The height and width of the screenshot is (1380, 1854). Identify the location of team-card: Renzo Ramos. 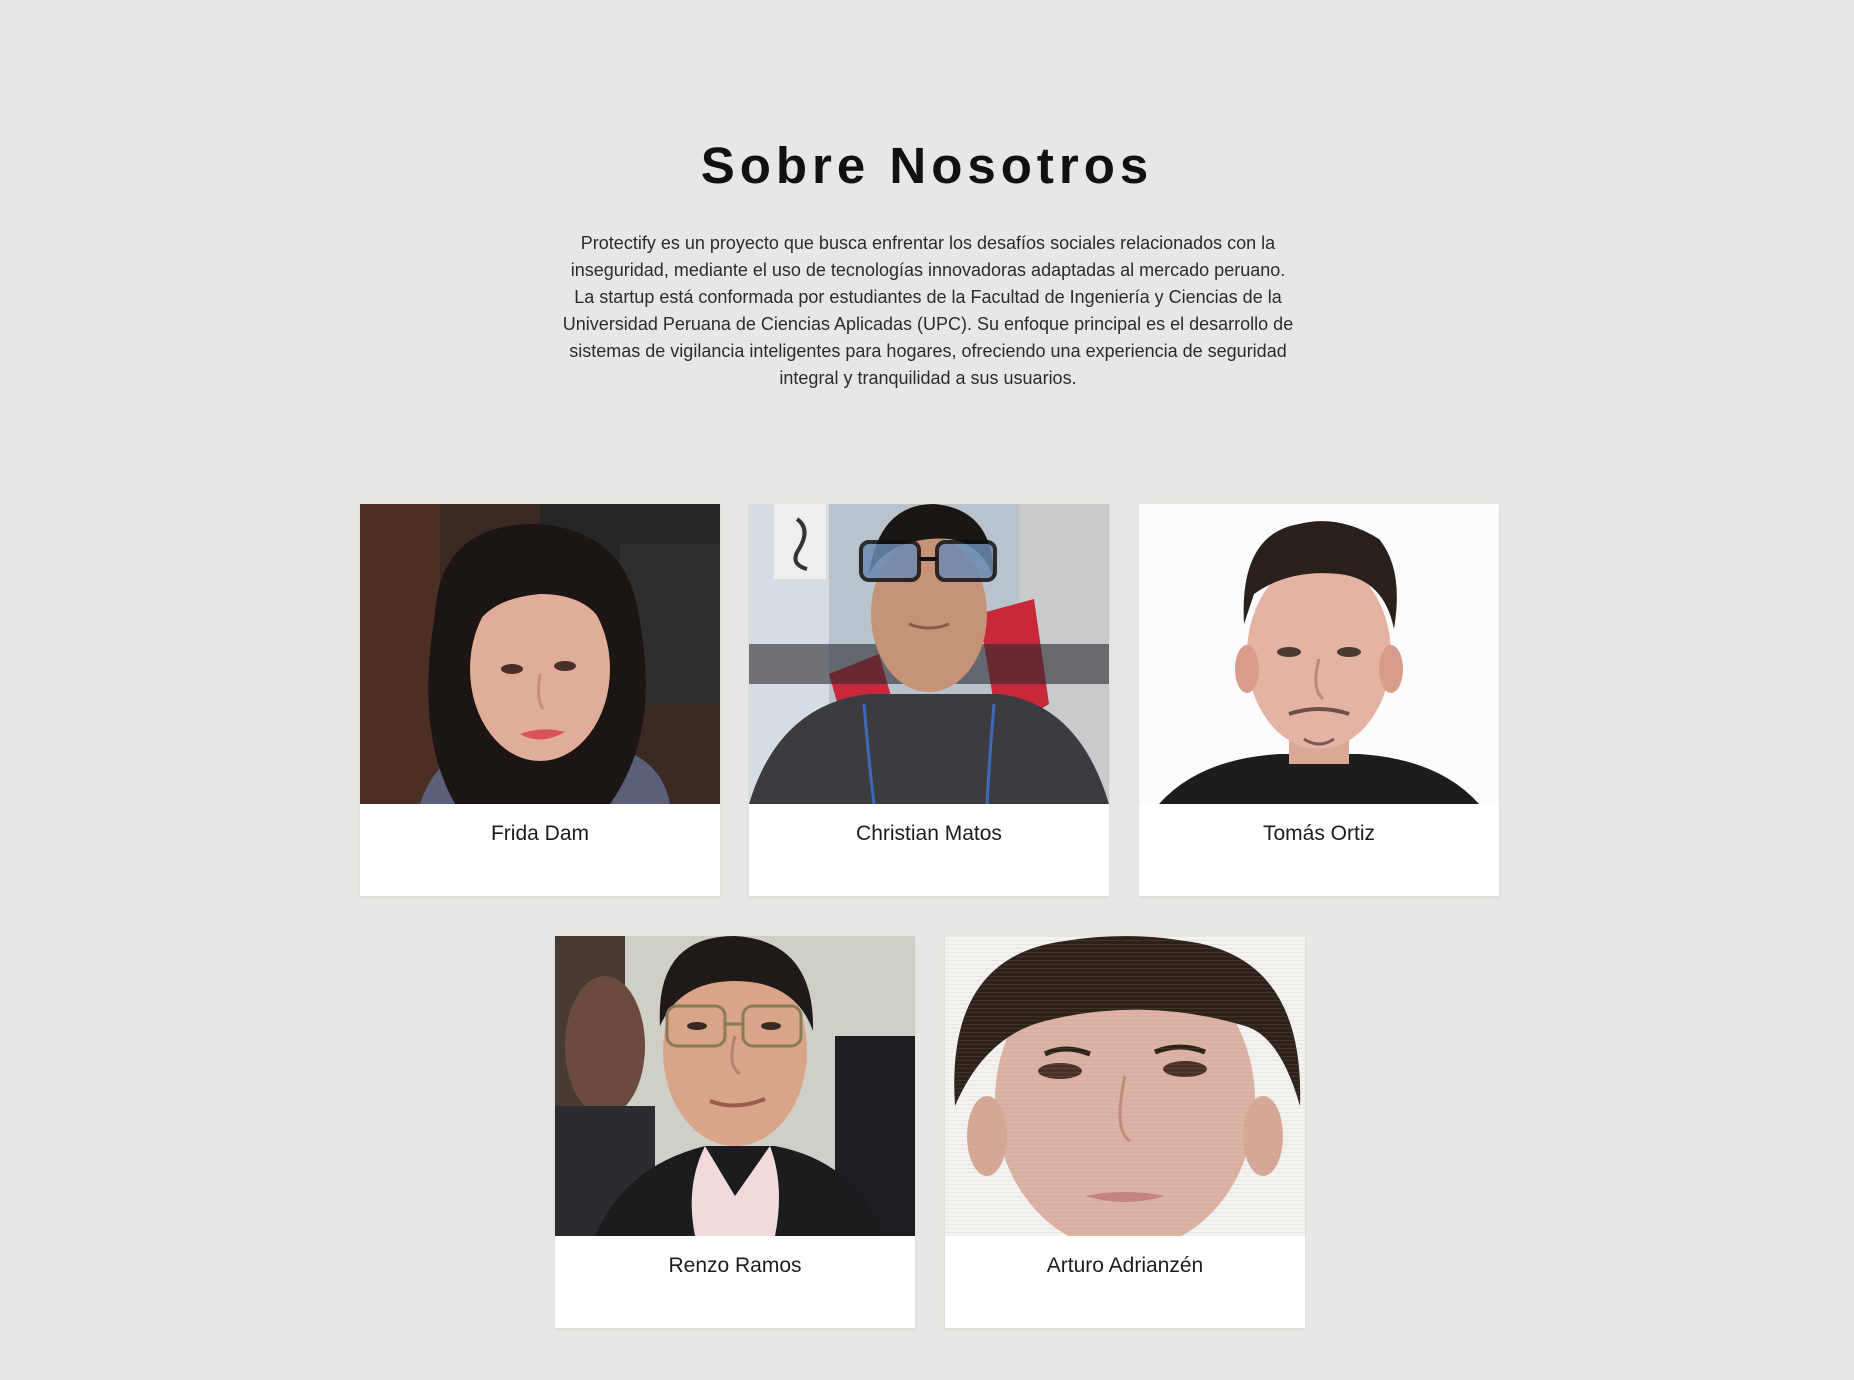
(735, 1132).